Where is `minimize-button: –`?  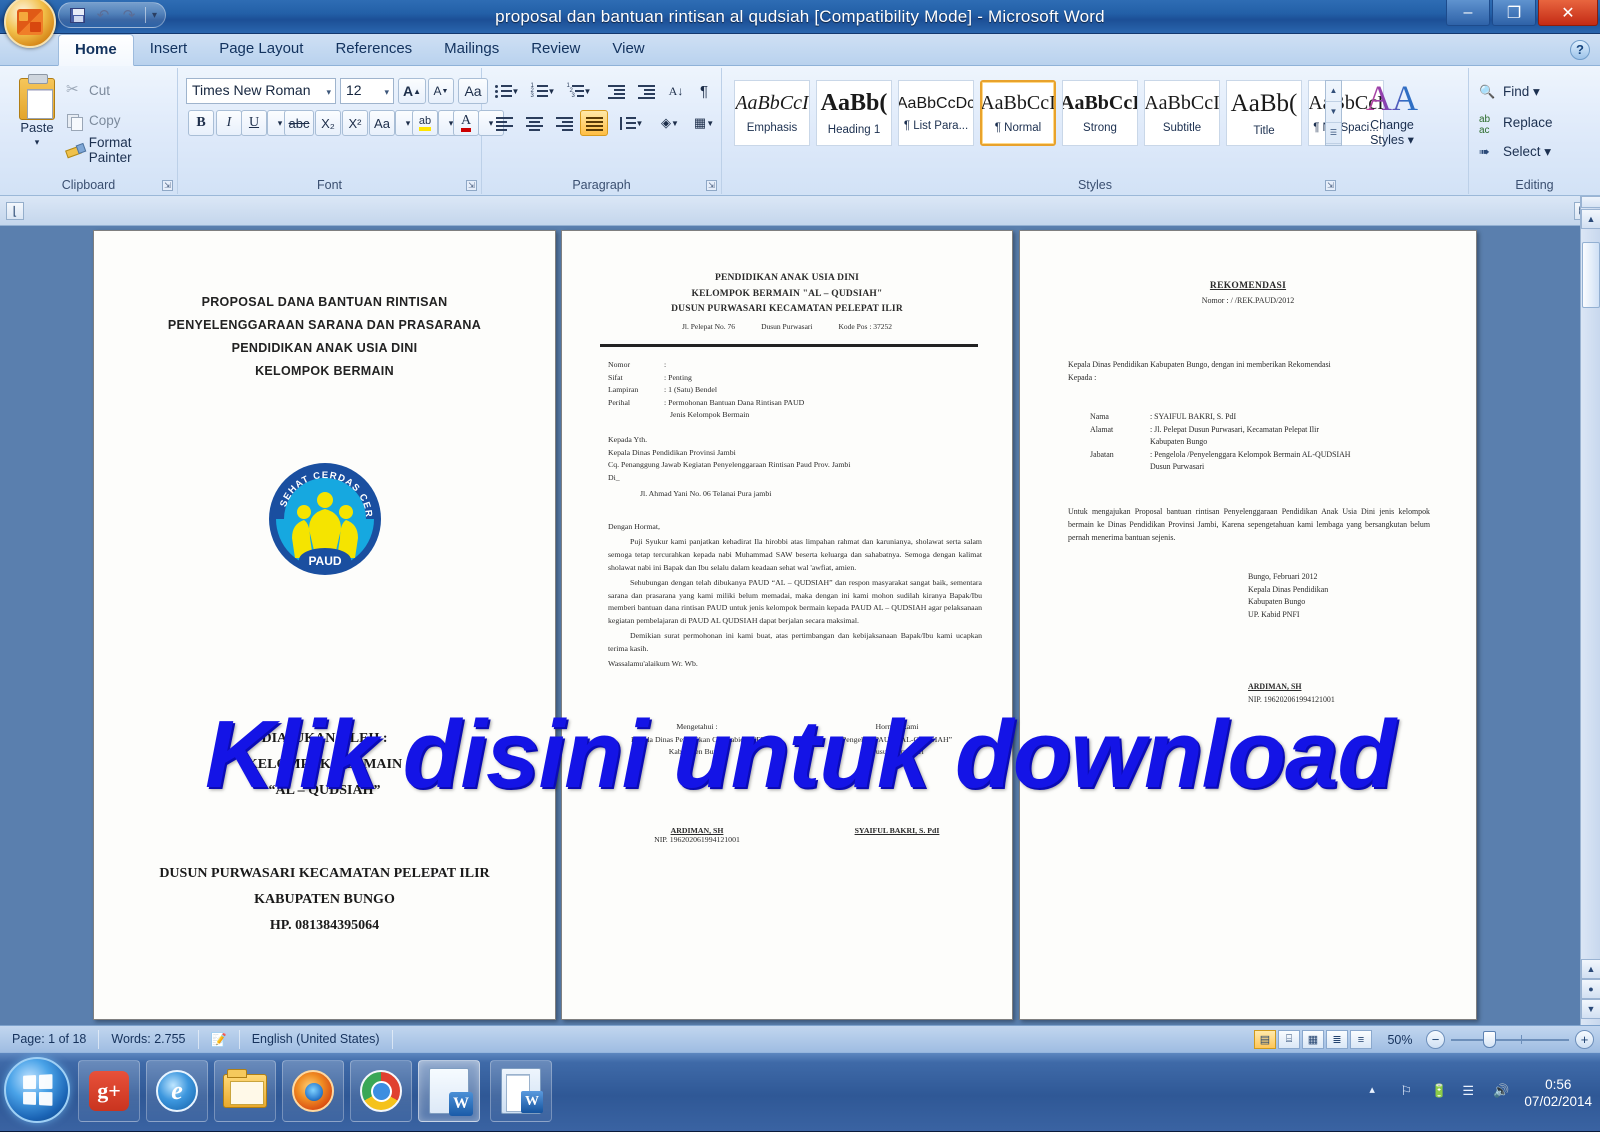 minimize-button: – is located at coordinates (1468, 13).